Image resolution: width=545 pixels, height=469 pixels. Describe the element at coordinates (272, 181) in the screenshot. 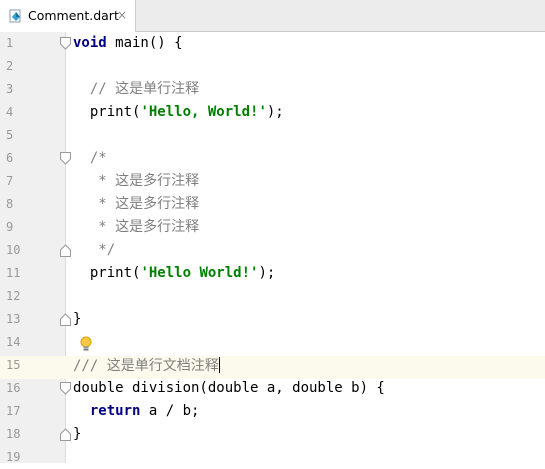

I see `code-line: 7 * 这是多行注释` at that location.